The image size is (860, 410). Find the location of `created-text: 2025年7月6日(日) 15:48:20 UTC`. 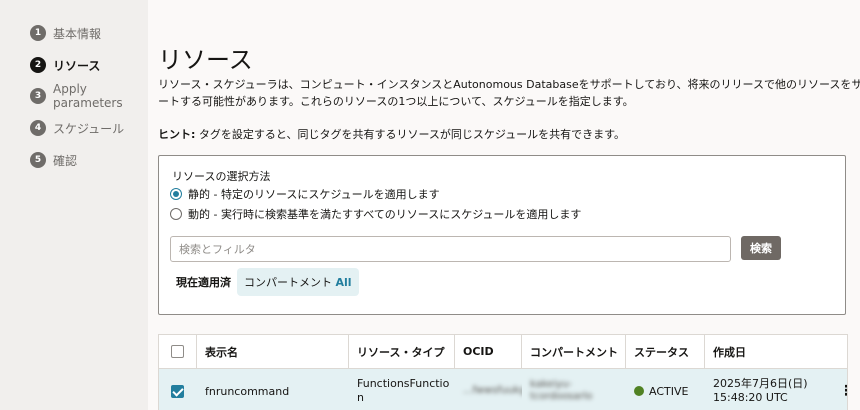

created-text: 2025年7月6日(日) 15:48:20 UTC is located at coordinates (760, 390).